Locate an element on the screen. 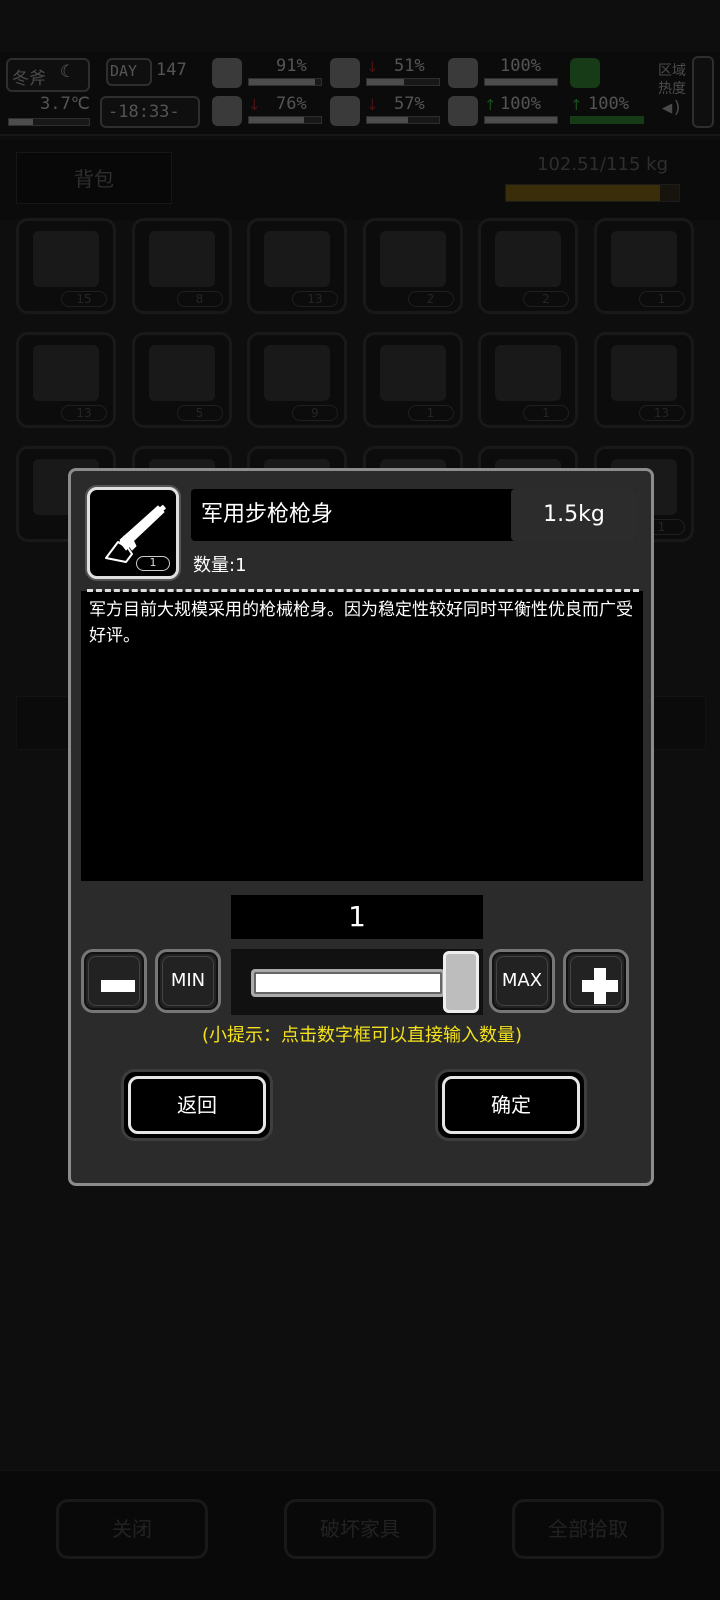 The width and height of the screenshot is (720, 1600). quantity-input: 1 is located at coordinates (357, 917).